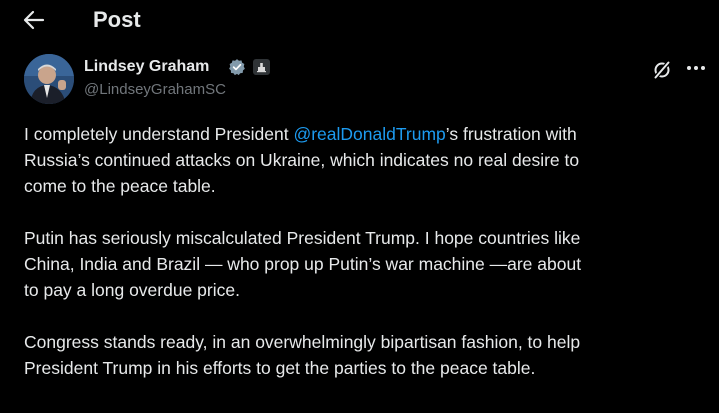  I want to click on page-title: Post, so click(117, 19).